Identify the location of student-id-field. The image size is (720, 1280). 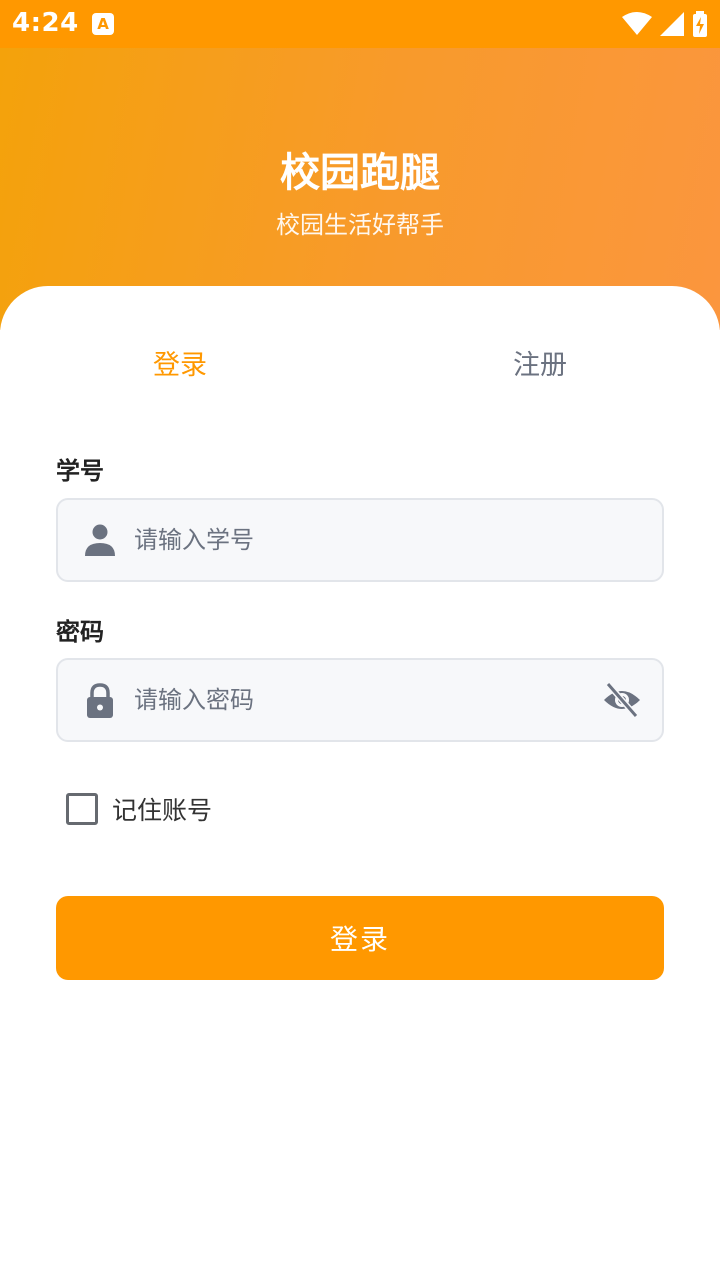
(360, 540).